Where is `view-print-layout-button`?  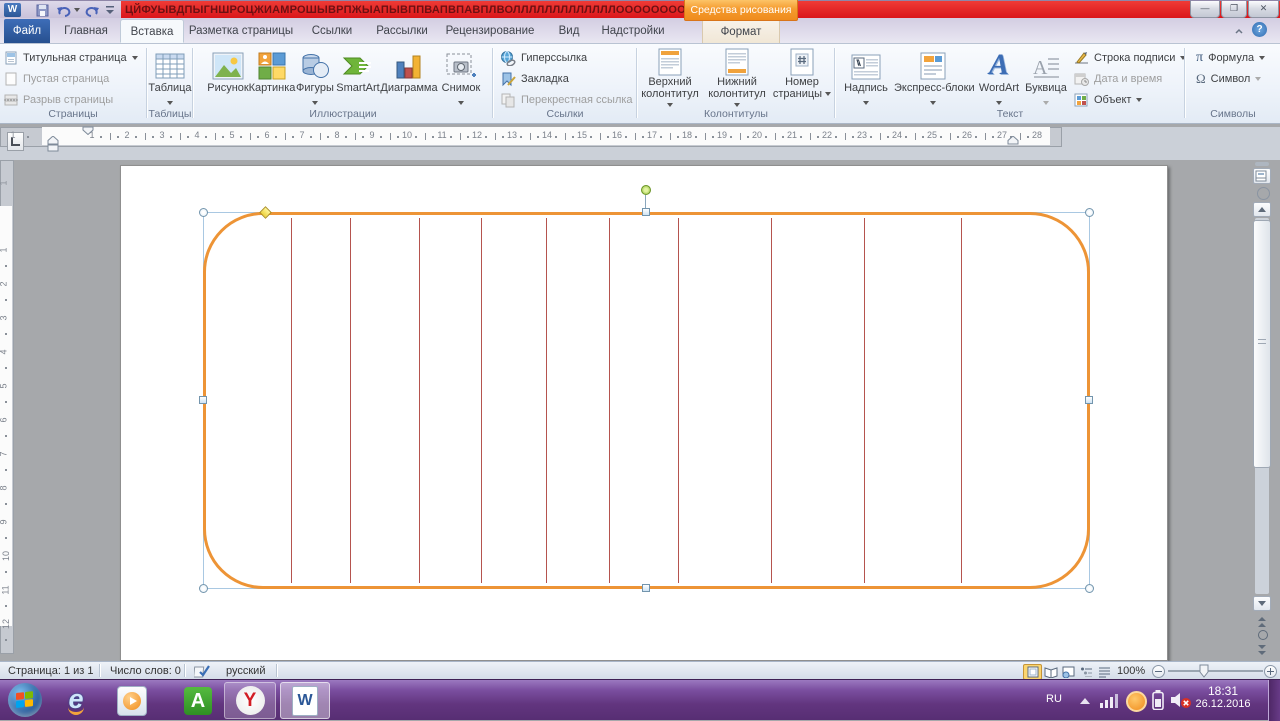 view-print-layout-button is located at coordinates (1032, 672).